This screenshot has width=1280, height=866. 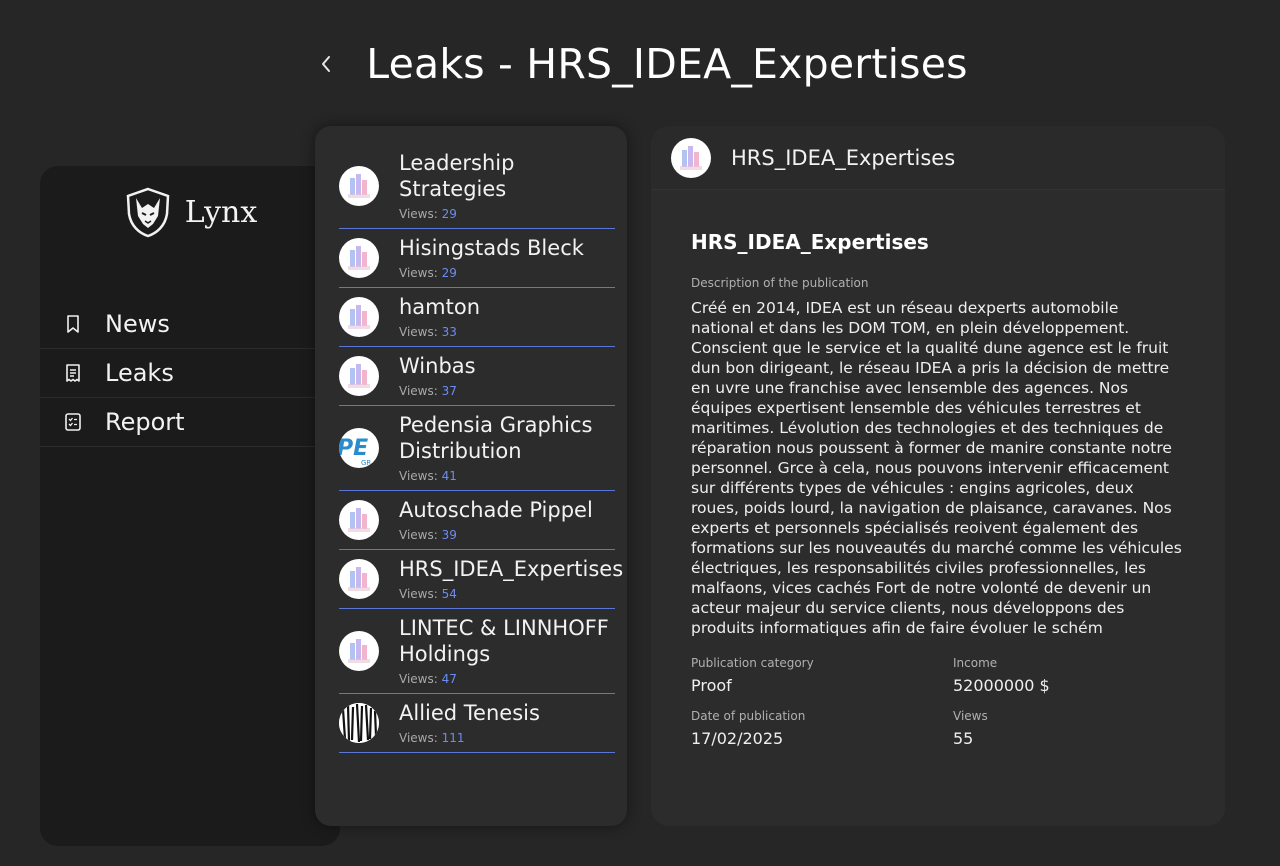 What do you see at coordinates (491, 248) in the screenshot?
I see `list-item-name: Hisingstads Bleck` at bounding box center [491, 248].